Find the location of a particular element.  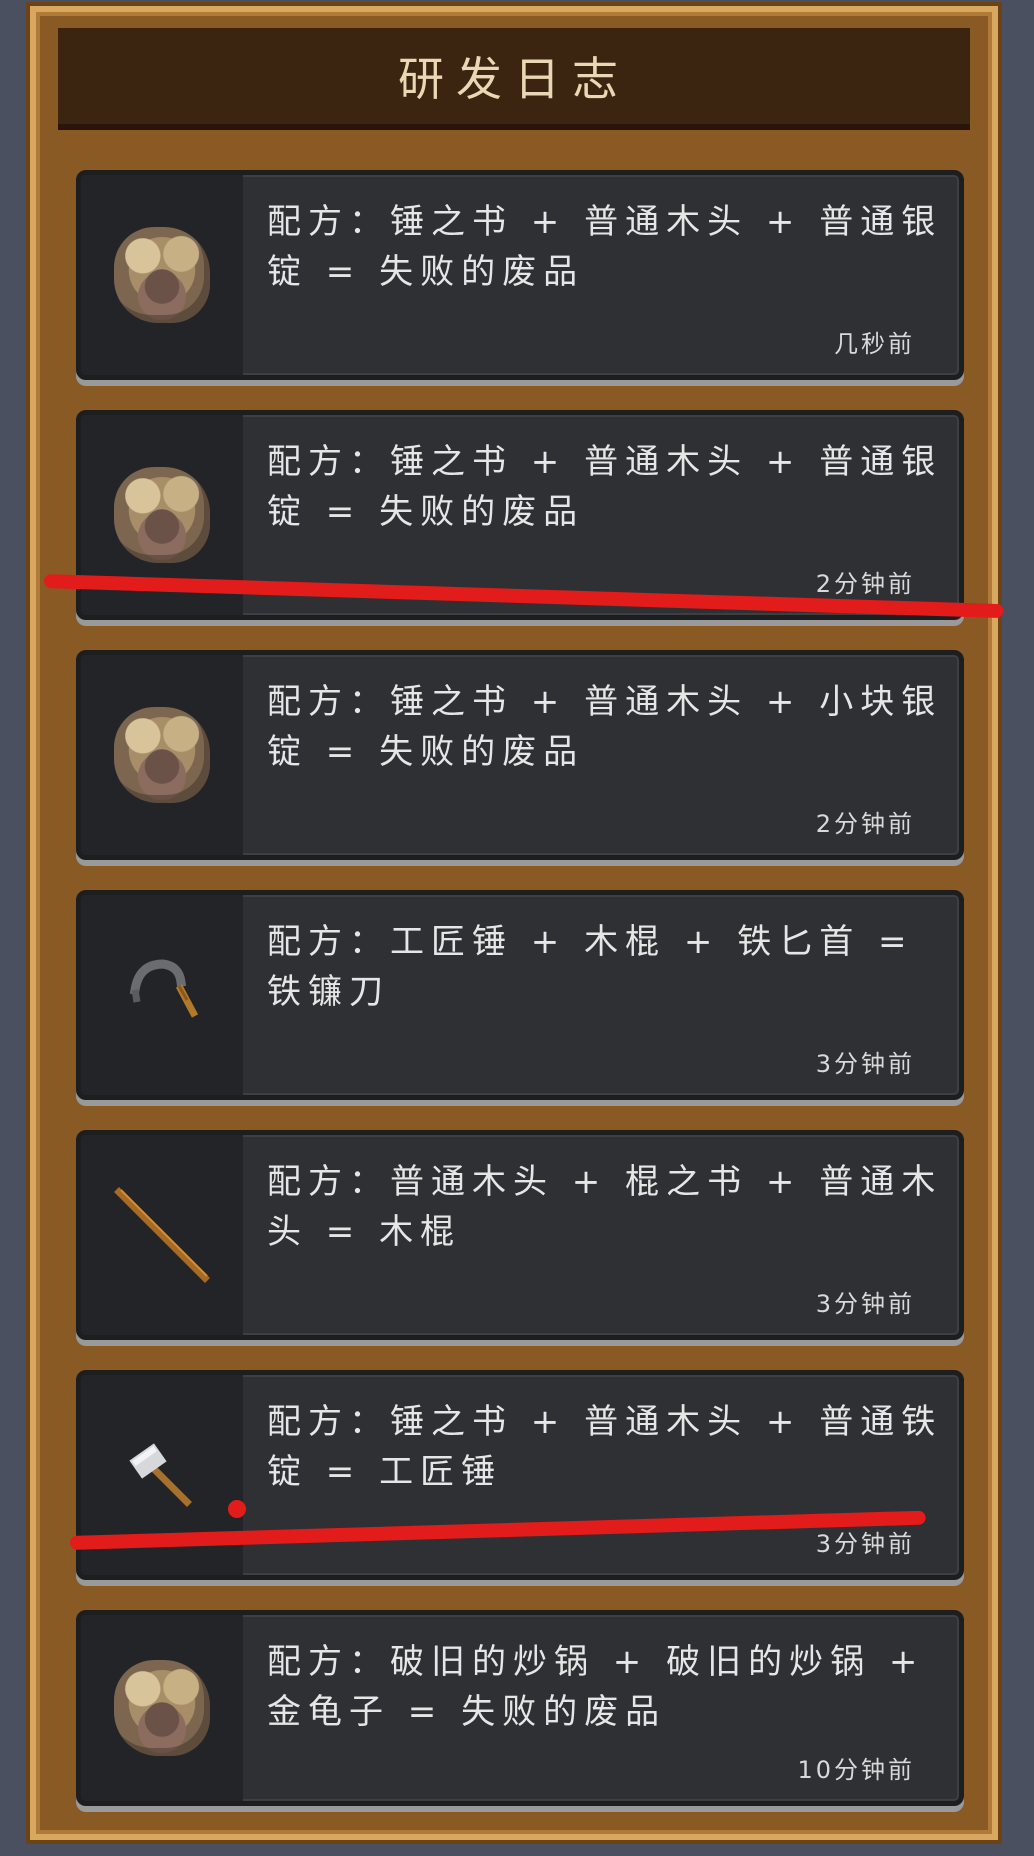

wooden-stick-icon is located at coordinates (162, 1235).